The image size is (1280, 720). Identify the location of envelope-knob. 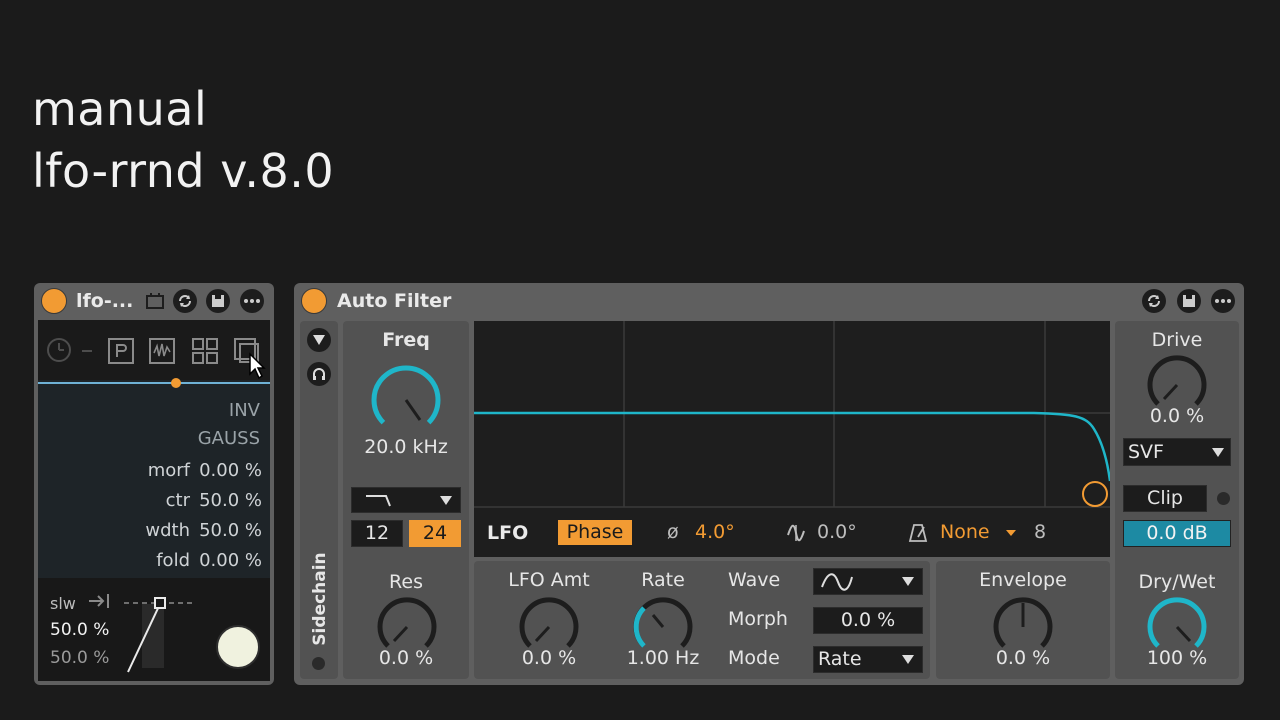
(1023, 625).